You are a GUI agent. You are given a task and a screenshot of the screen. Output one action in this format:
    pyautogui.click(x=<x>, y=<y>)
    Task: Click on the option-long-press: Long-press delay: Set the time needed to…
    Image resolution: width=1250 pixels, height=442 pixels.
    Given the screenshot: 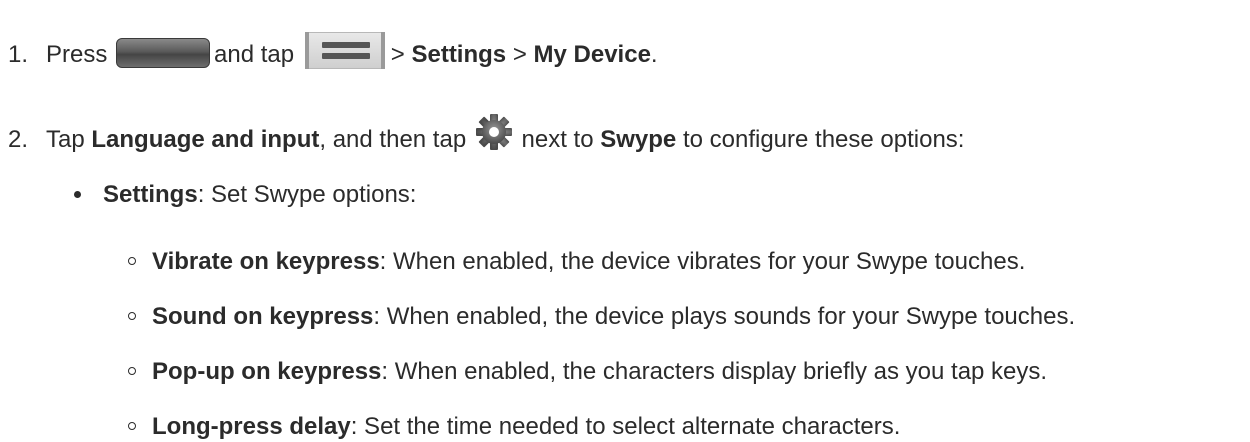 What is the action you would take?
    pyautogui.click(x=514, y=427)
    